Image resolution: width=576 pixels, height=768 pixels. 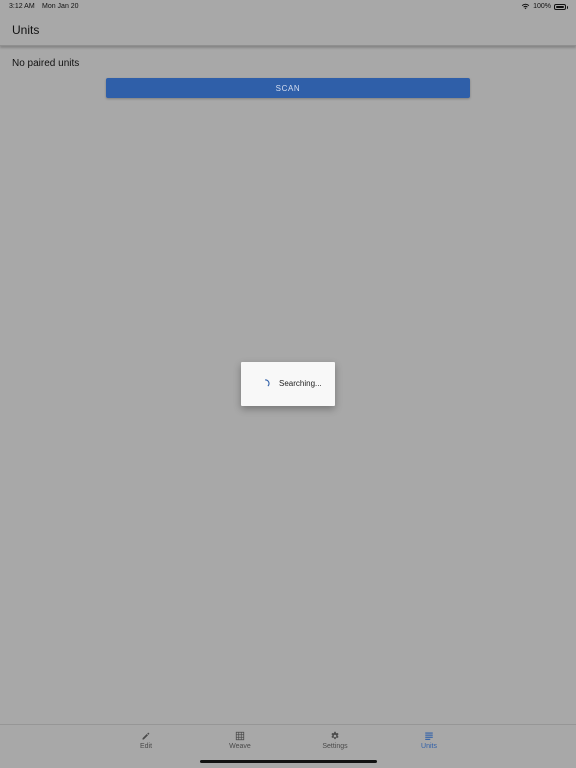 I want to click on page-title: Units, so click(x=26, y=30).